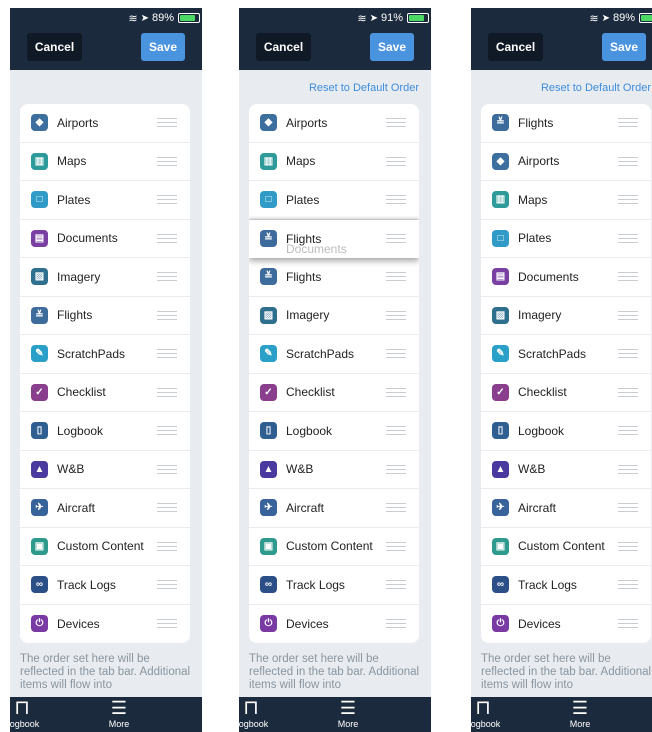  I want to click on list-item-label: Devices, so click(307, 623).